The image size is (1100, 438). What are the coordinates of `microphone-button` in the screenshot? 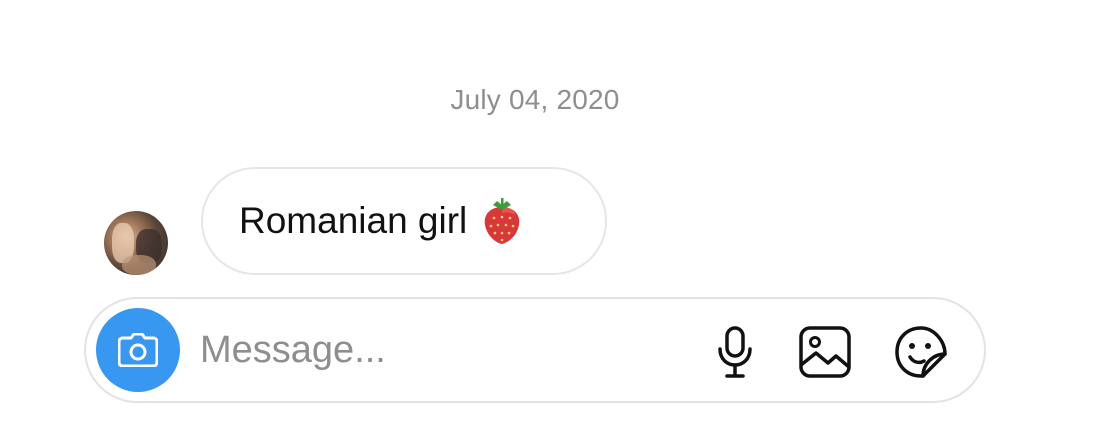 It's located at (735, 352).